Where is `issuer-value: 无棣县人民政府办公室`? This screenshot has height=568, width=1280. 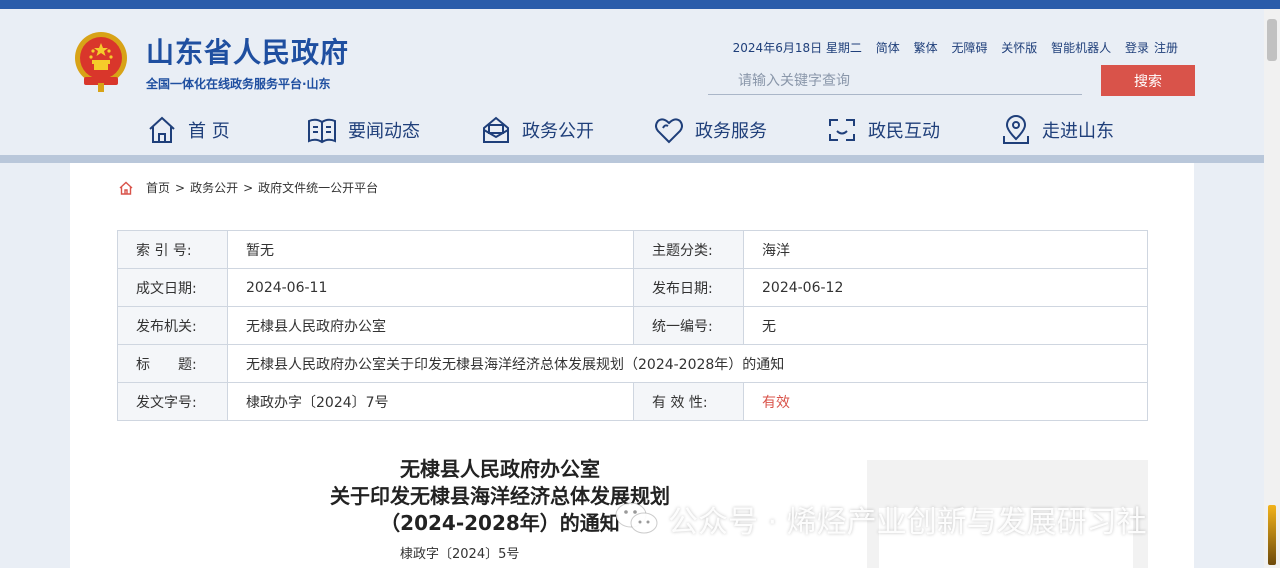 issuer-value: 无棣县人民政府办公室 is located at coordinates (430, 325).